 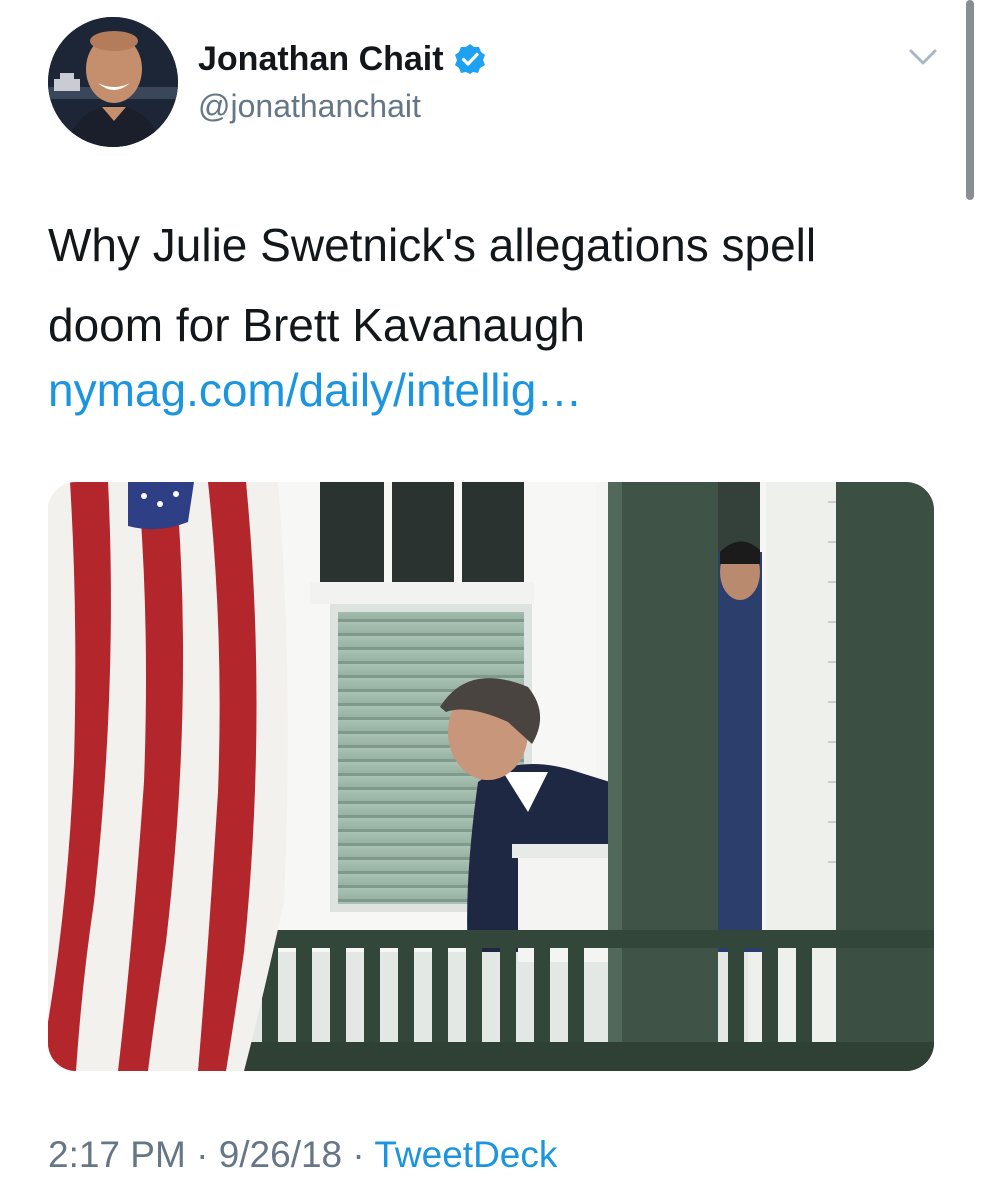 What do you see at coordinates (342, 83) in the screenshot?
I see `tweet-author: Jonathan Chait @jonathanchait` at bounding box center [342, 83].